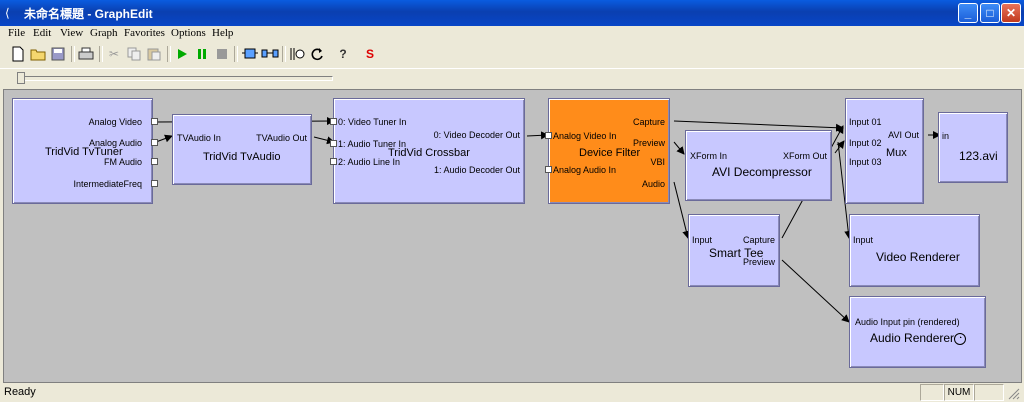  I want to click on status-bar: Ready NUM, so click(512, 392).